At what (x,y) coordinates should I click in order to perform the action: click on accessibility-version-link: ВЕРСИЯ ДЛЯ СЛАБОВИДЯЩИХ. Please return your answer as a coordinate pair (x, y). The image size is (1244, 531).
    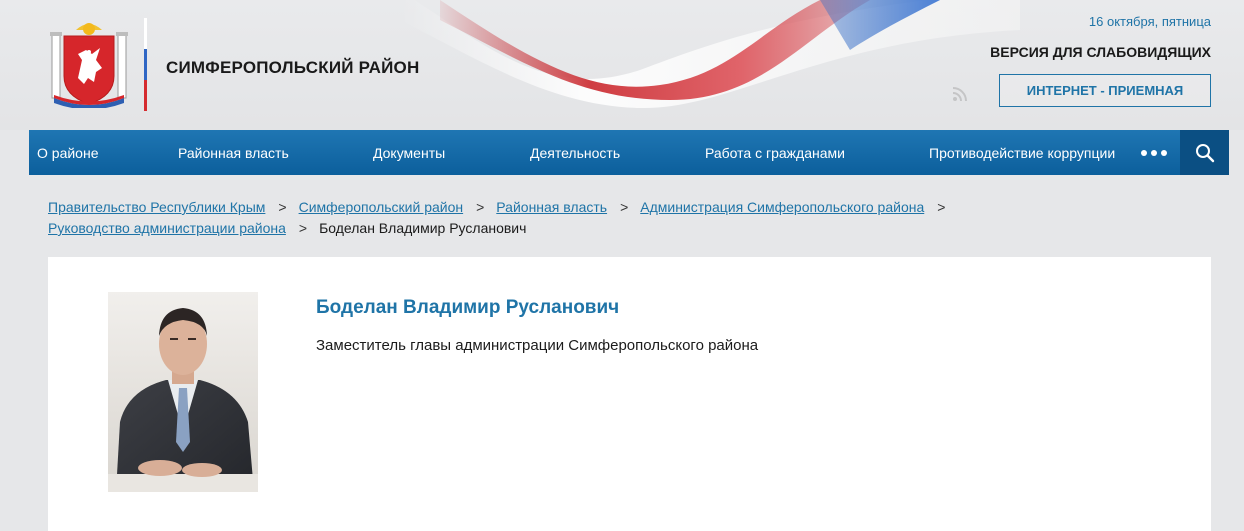
    Looking at the image, I should click on (1100, 52).